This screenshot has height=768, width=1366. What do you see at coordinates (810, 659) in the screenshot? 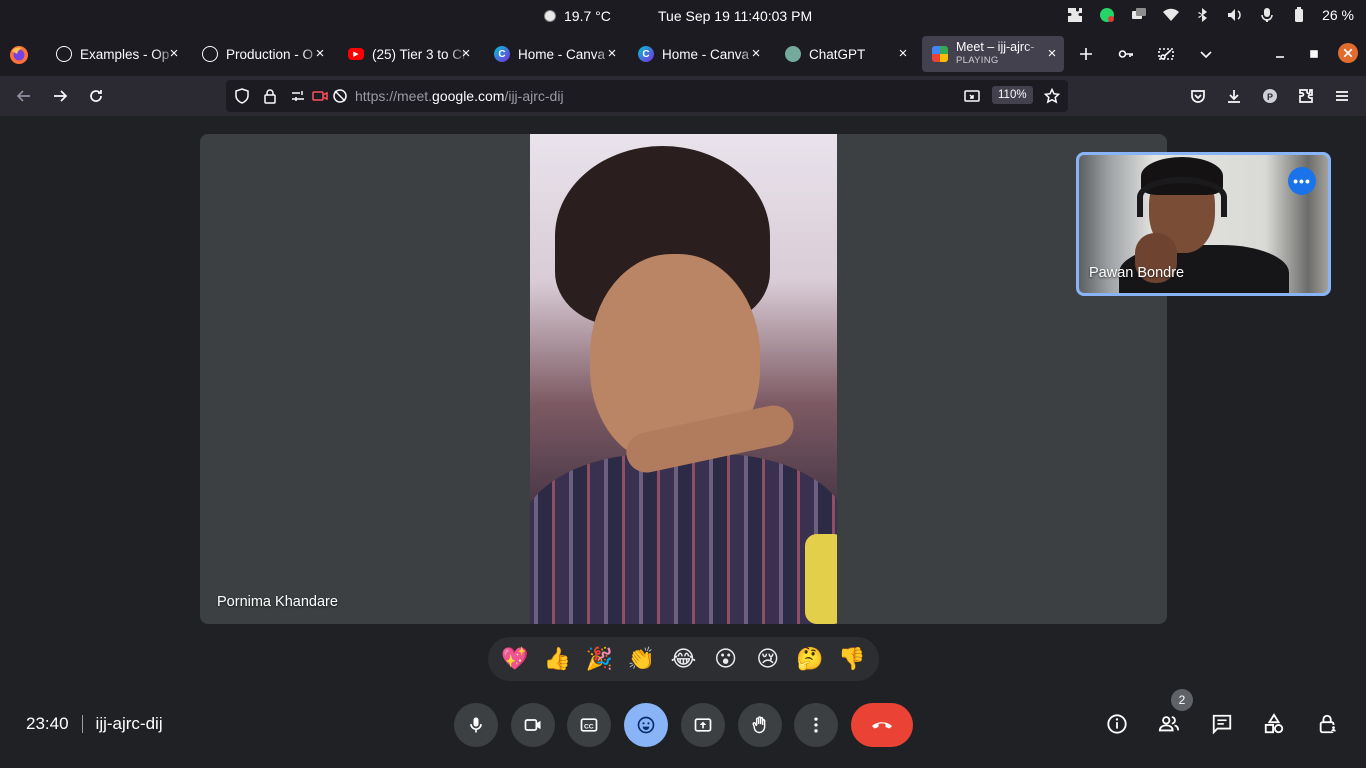
I see `reaction-thinking: 🤔` at bounding box center [810, 659].